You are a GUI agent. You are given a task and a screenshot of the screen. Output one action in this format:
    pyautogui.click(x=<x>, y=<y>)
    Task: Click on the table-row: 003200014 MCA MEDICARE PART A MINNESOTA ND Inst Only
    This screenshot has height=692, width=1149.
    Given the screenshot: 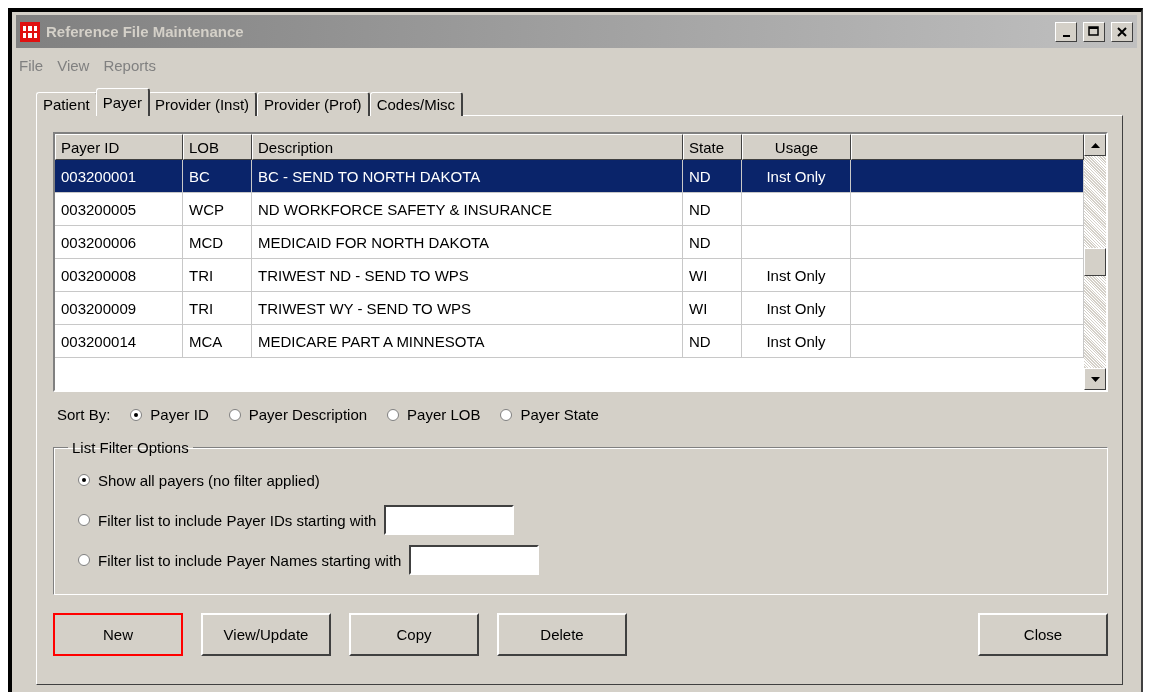 What is the action you would take?
    pyautogui.click(x=569, y=341)
    